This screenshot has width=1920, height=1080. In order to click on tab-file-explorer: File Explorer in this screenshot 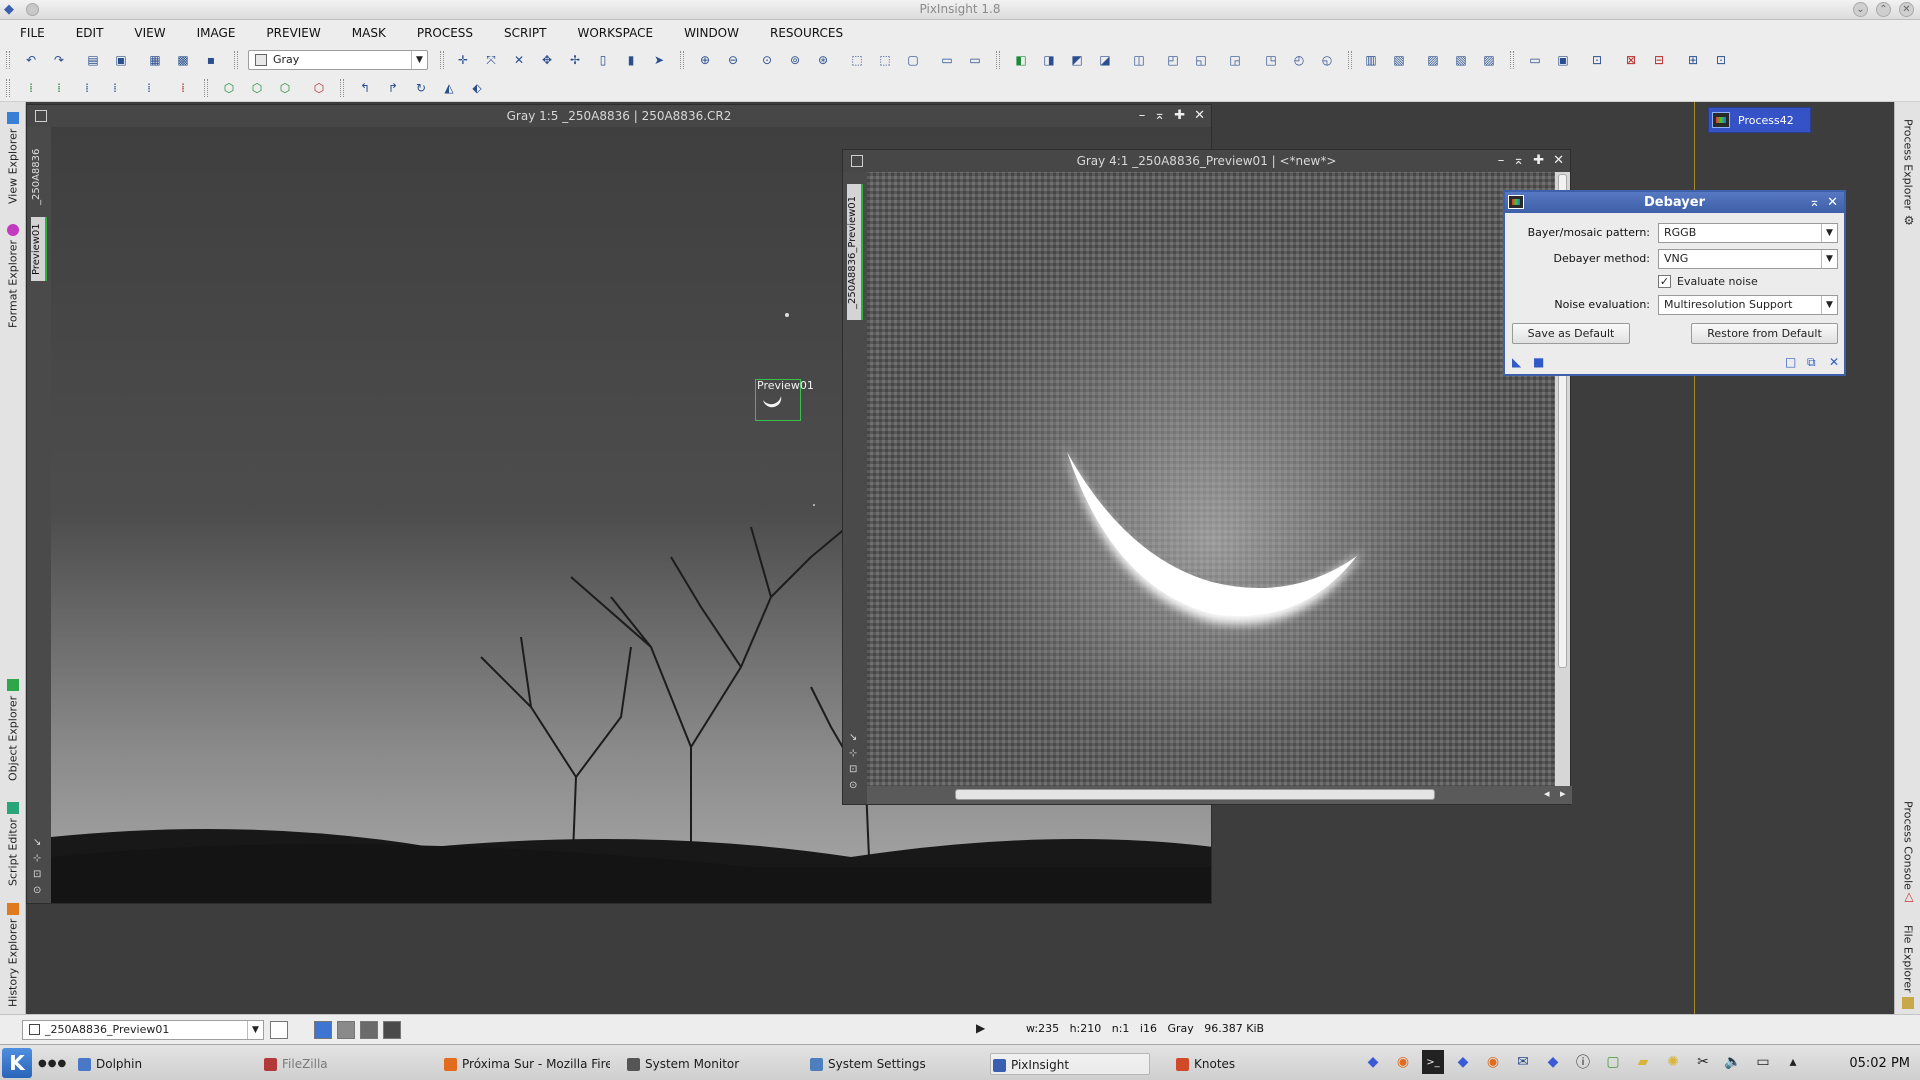, I will do `click(1908, 967)`.